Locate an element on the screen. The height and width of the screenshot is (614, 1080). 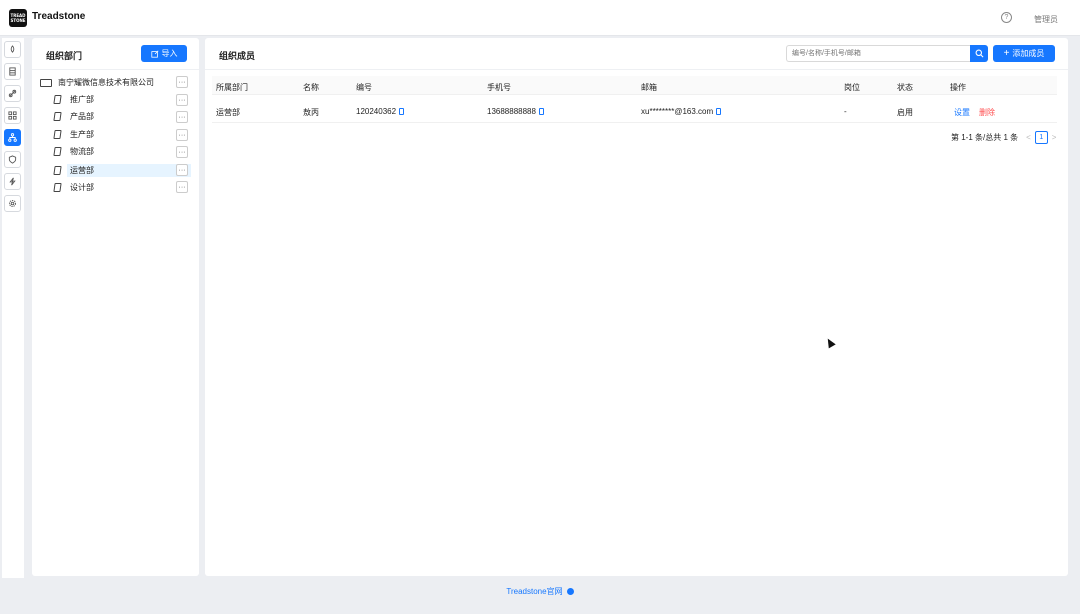
app-header: TREAD STONE Treadstone ? 管理员 is located at coordinates (540, 18).